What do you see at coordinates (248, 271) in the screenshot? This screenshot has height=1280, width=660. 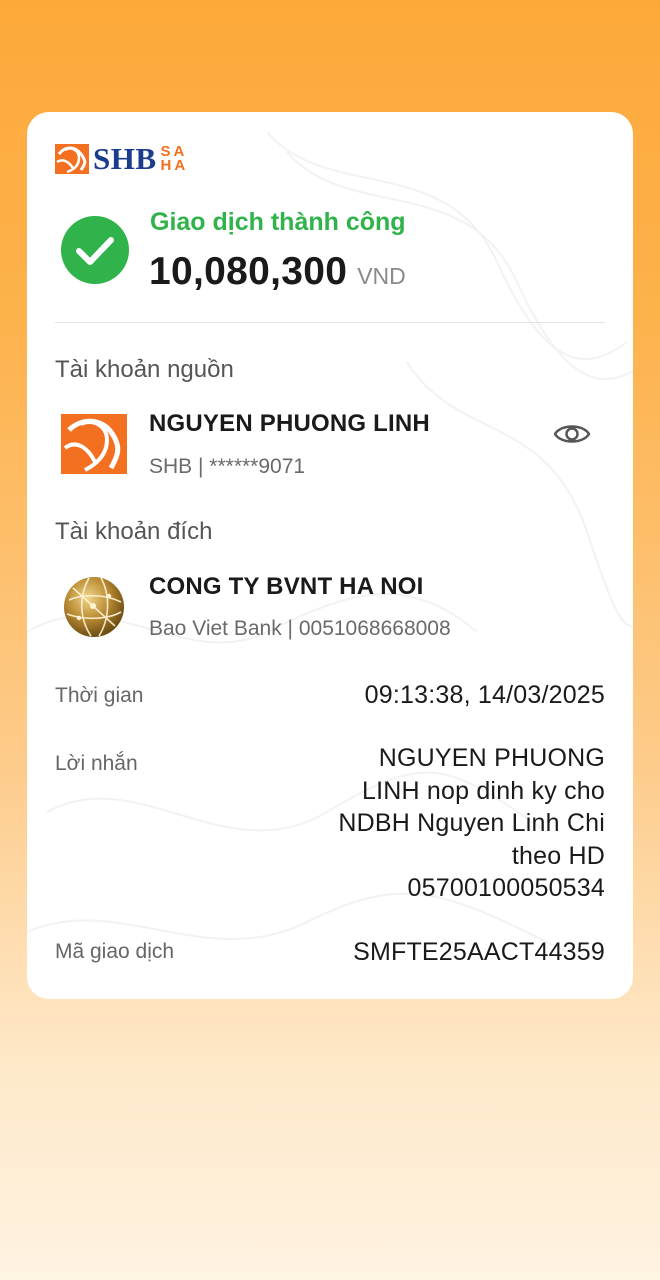 I see `transaction-amount: 10,080,300` at bounding box center [248, 271].